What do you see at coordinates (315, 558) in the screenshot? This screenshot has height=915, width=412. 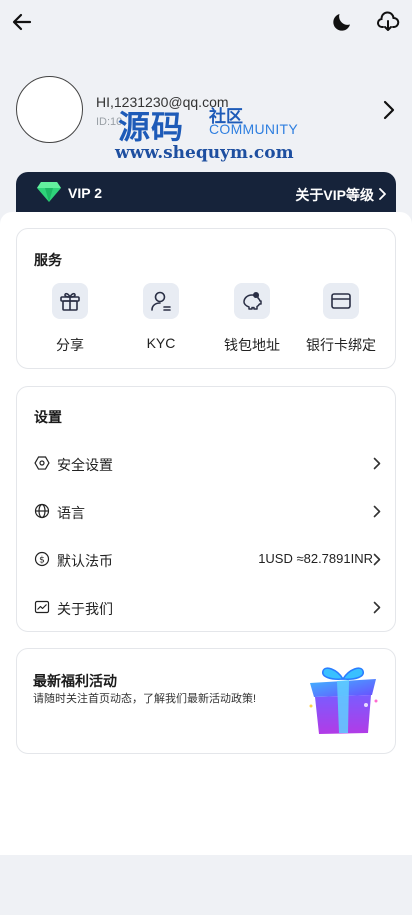 I see `currency-value: 1USD ≈82.7891INR` at bounding box center [315, 558].